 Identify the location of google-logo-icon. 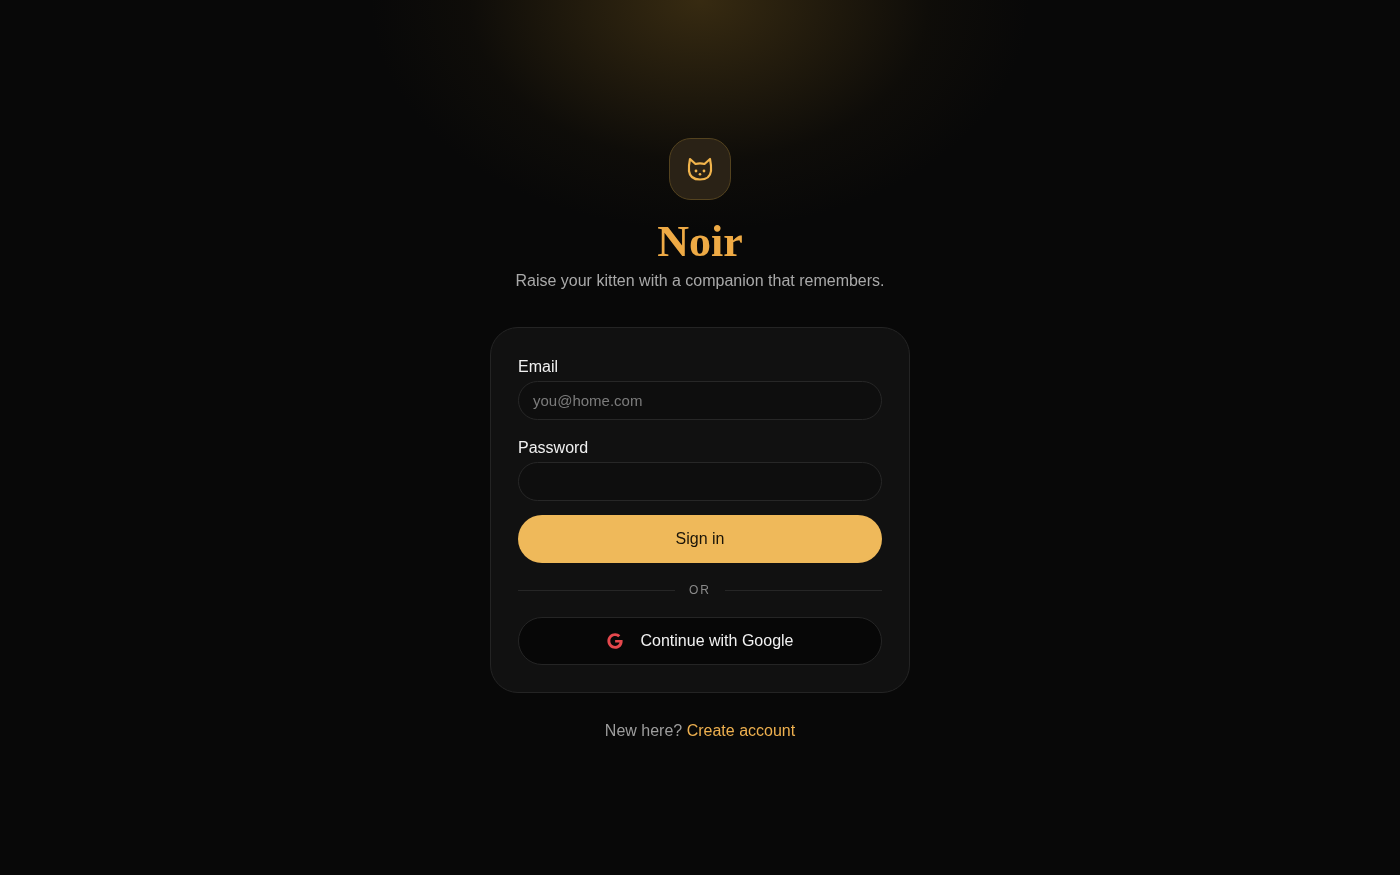
(614, 641).